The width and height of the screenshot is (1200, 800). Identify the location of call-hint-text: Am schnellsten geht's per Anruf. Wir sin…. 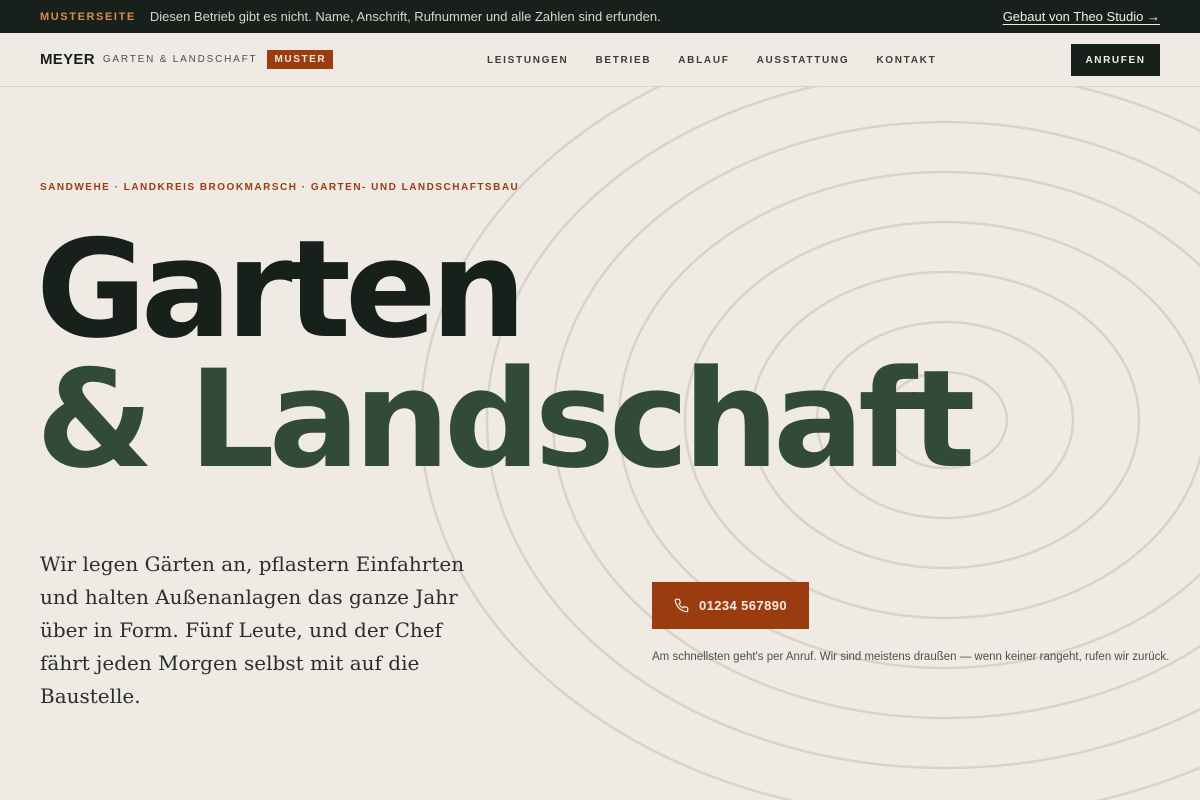
(911, 657).